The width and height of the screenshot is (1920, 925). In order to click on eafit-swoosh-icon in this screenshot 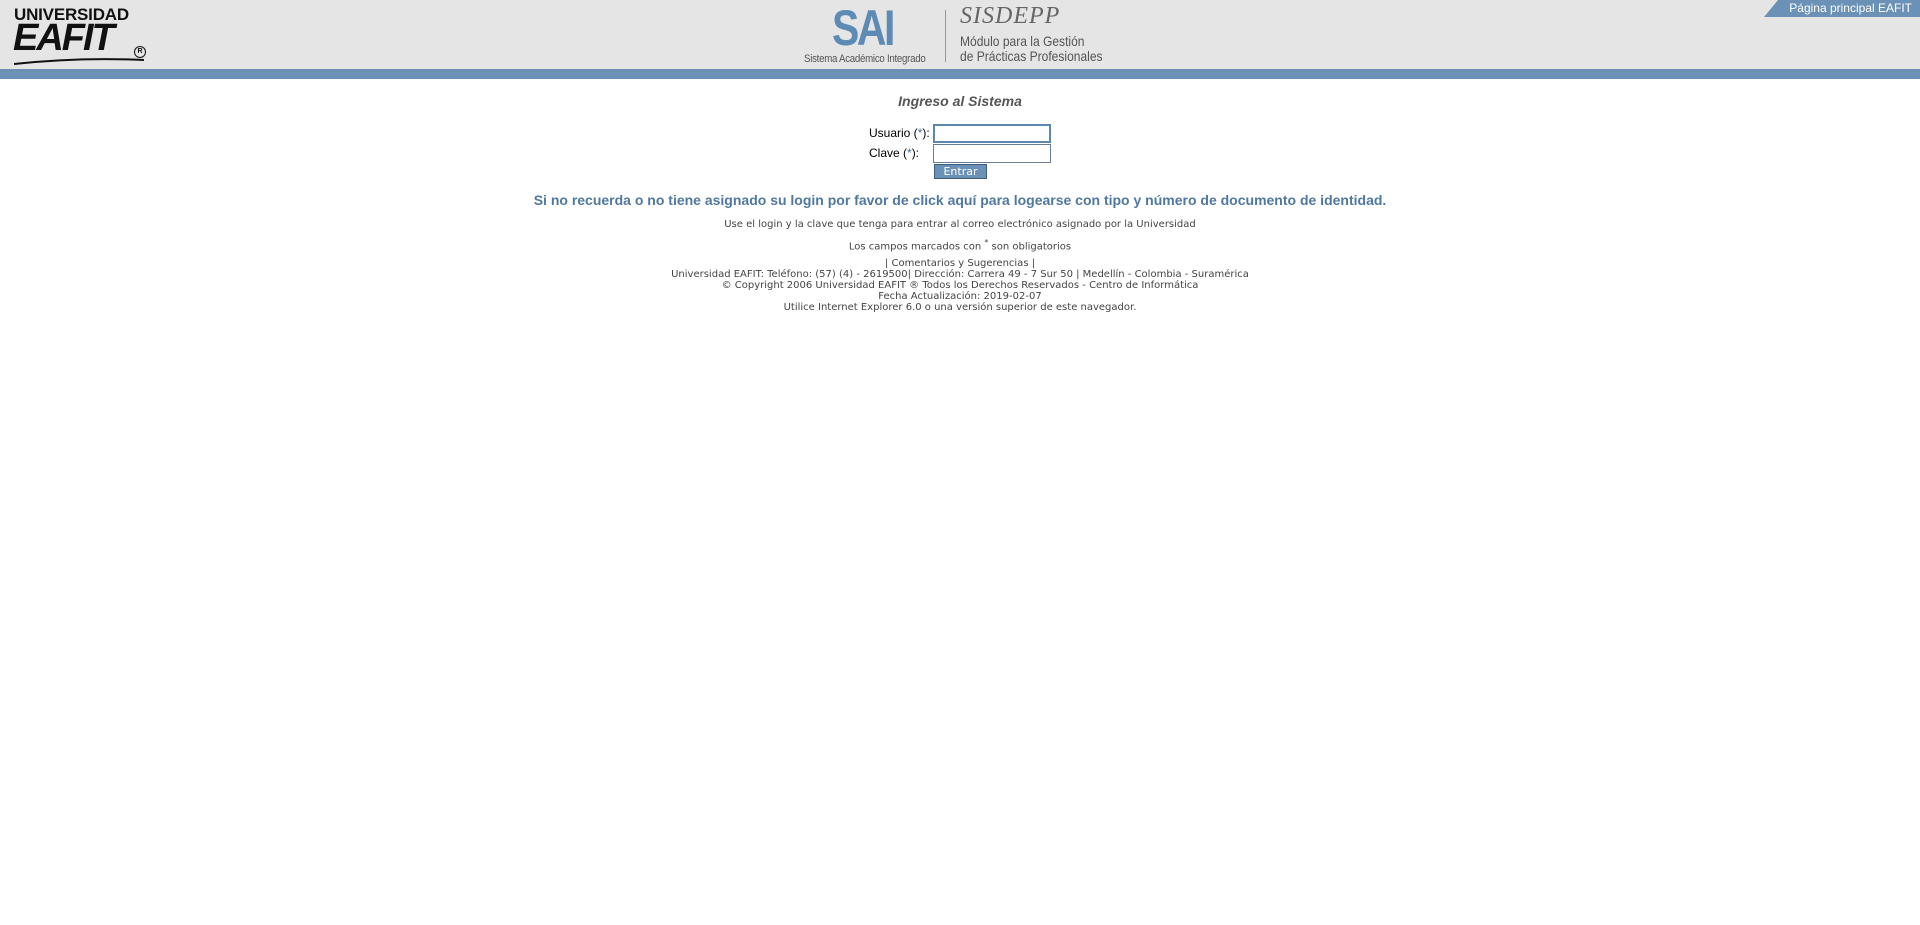, I will do `click(79, 61)`.